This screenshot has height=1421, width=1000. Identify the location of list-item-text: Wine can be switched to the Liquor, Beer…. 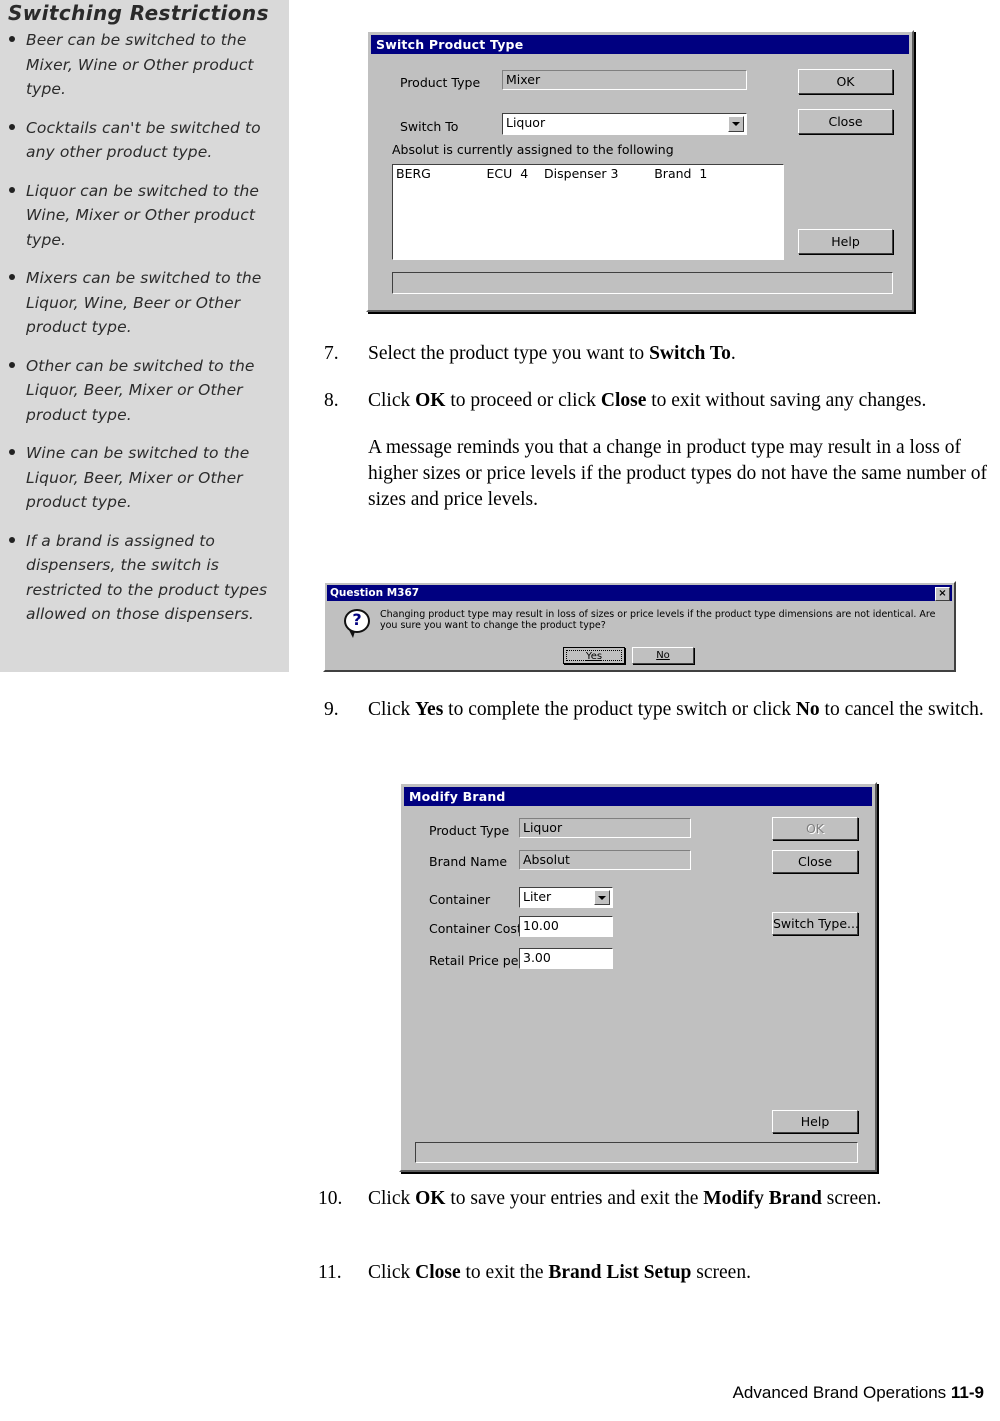
(138, 477).